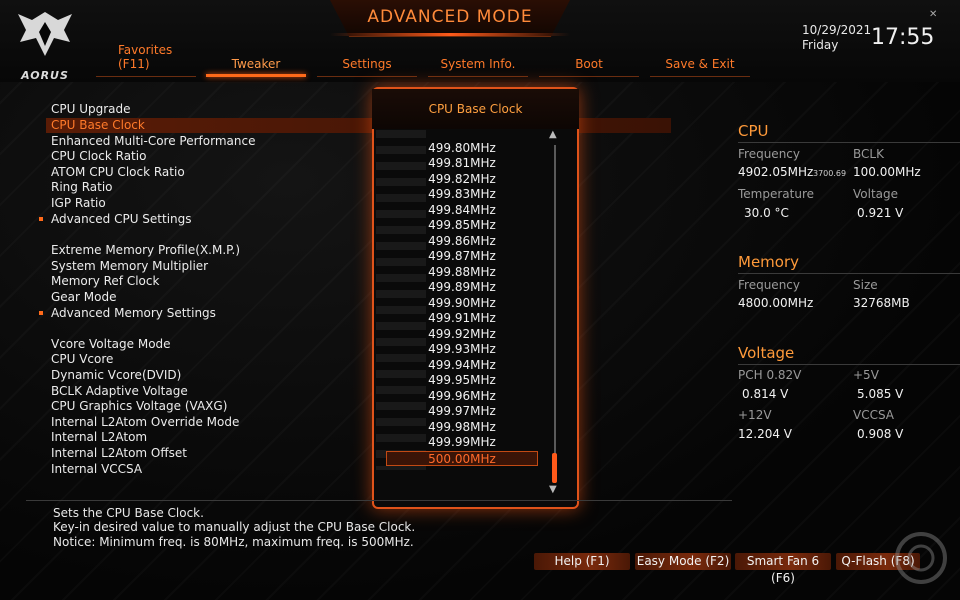 The image size is (960, 600). What do you see at coordinates (765, 394) in the screenshot?
I see `pch-voltage-value: 0.814 V` at bounding box center [765, 394].